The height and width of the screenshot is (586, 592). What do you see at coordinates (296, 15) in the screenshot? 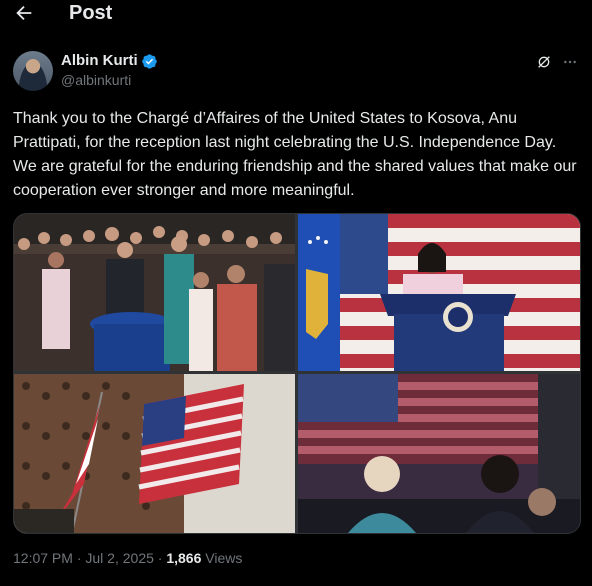
I see `top-bar: Post` at bounding box center [296, 15].